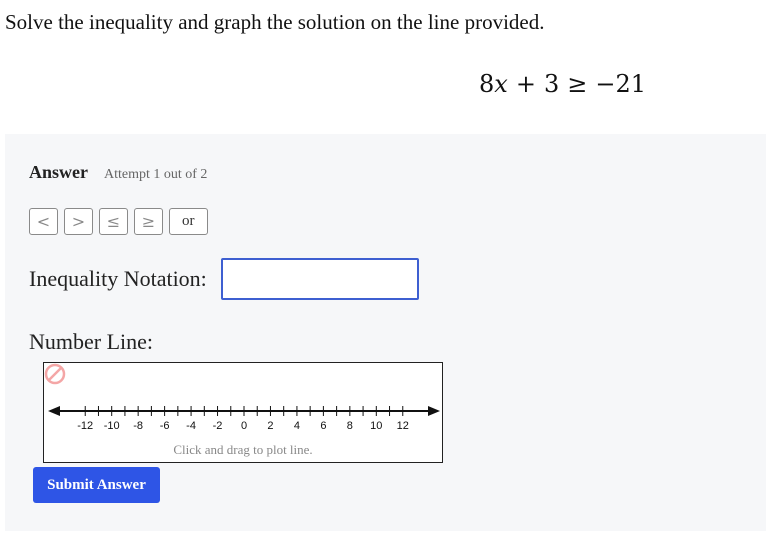  I want to click on number-line-tick-label: -4, so click(191, 426).